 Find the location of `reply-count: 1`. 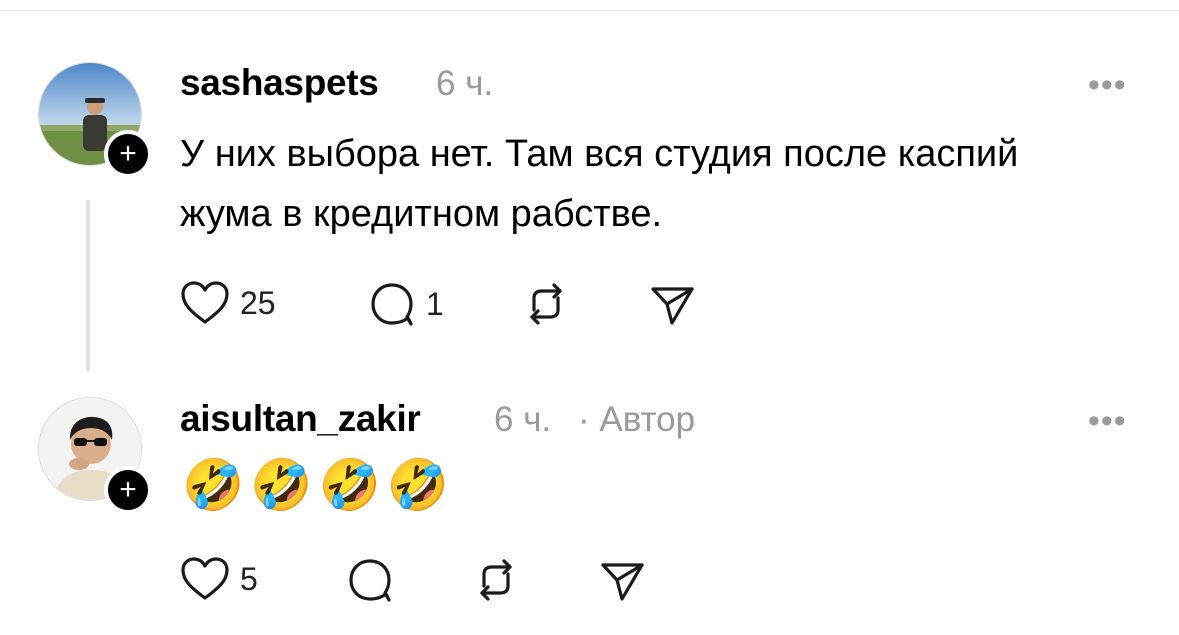

reply-count: 1 is located at coordinates (435, 303).